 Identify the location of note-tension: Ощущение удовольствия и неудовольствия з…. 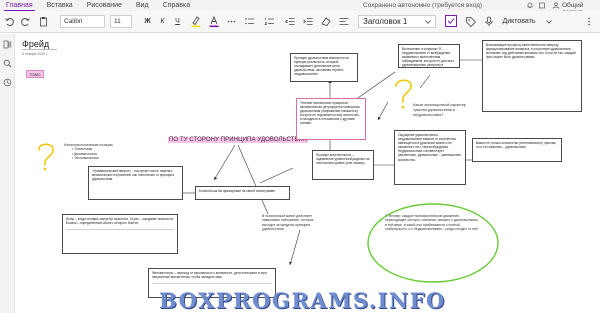
(430, 157).